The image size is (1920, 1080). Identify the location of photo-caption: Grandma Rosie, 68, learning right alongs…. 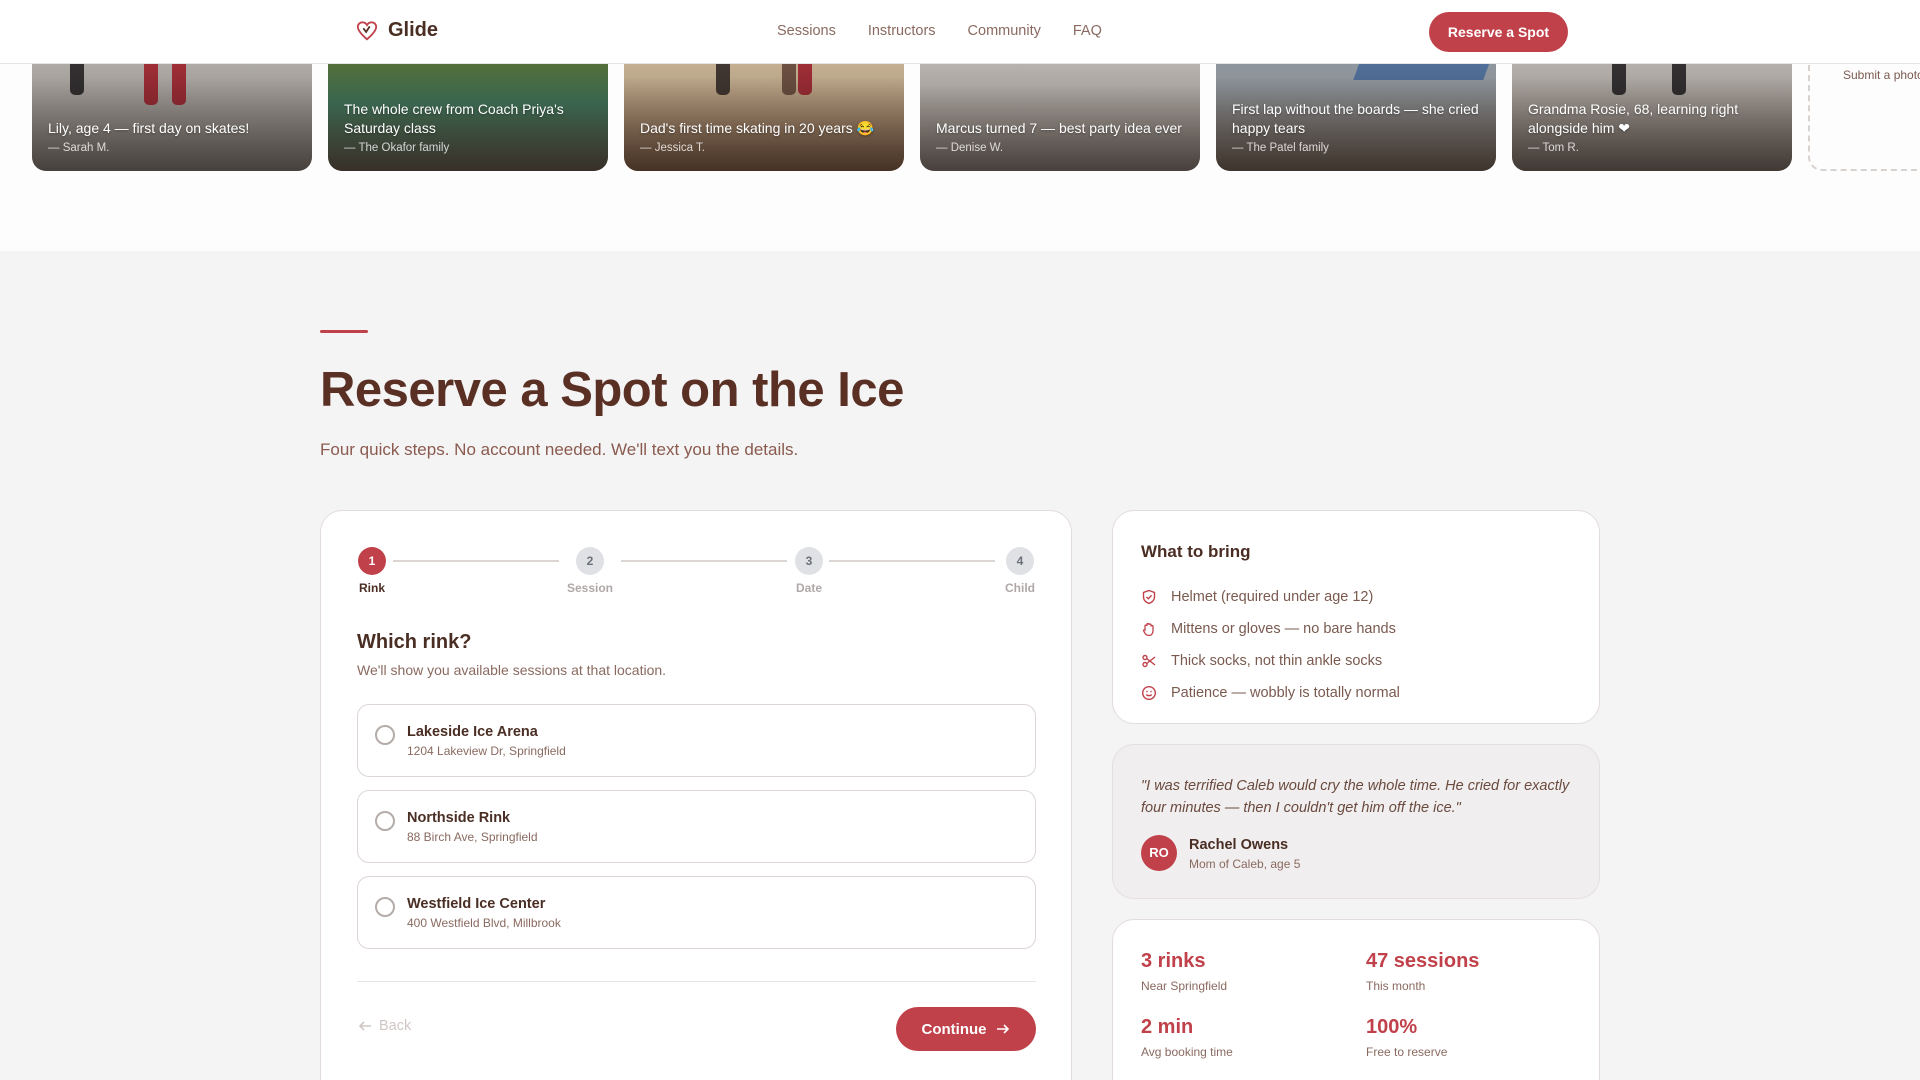
(1633, 118).